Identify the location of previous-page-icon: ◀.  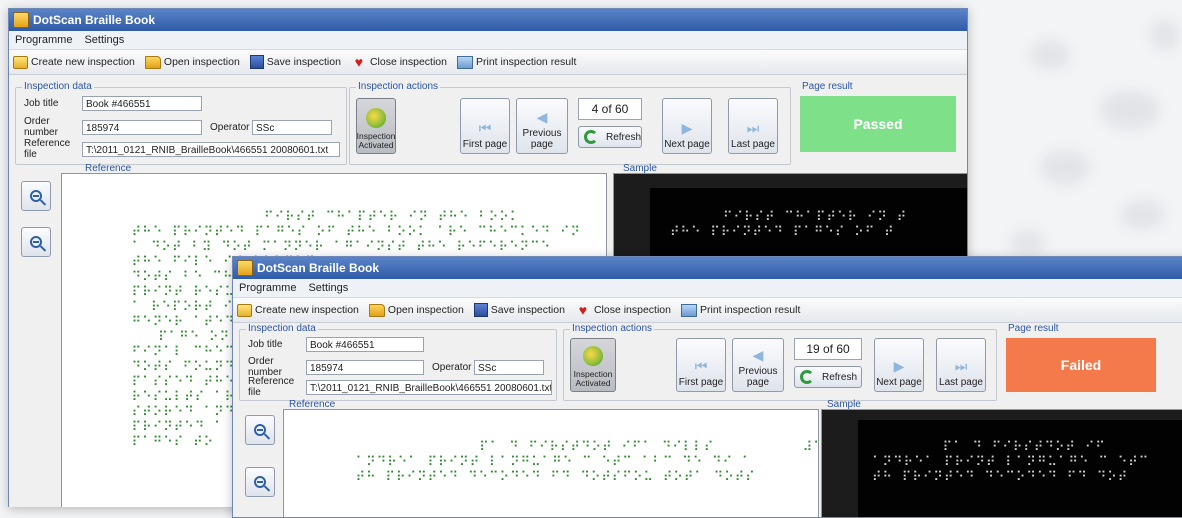
(758, 355).